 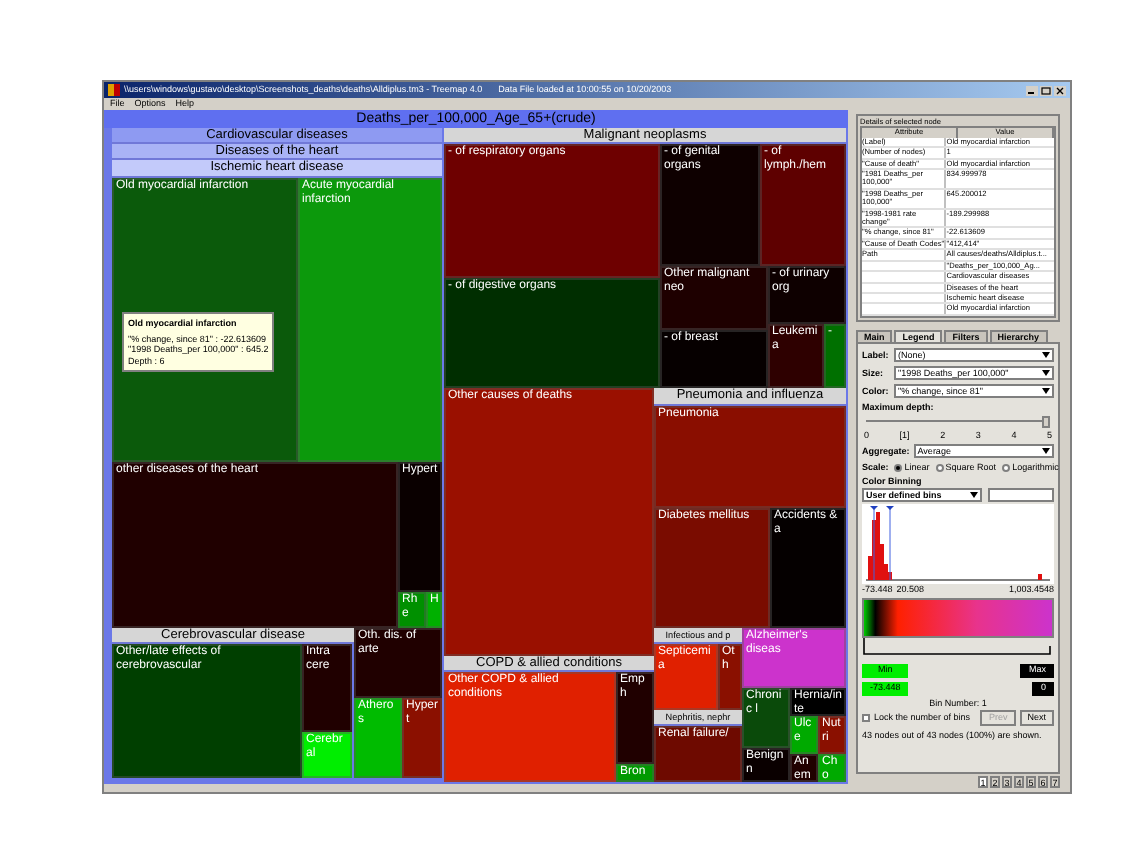 What do you see at coordinates (866, 717) in the screenshot?
I see `lock-checkbox` at bounding box center [866, 717].